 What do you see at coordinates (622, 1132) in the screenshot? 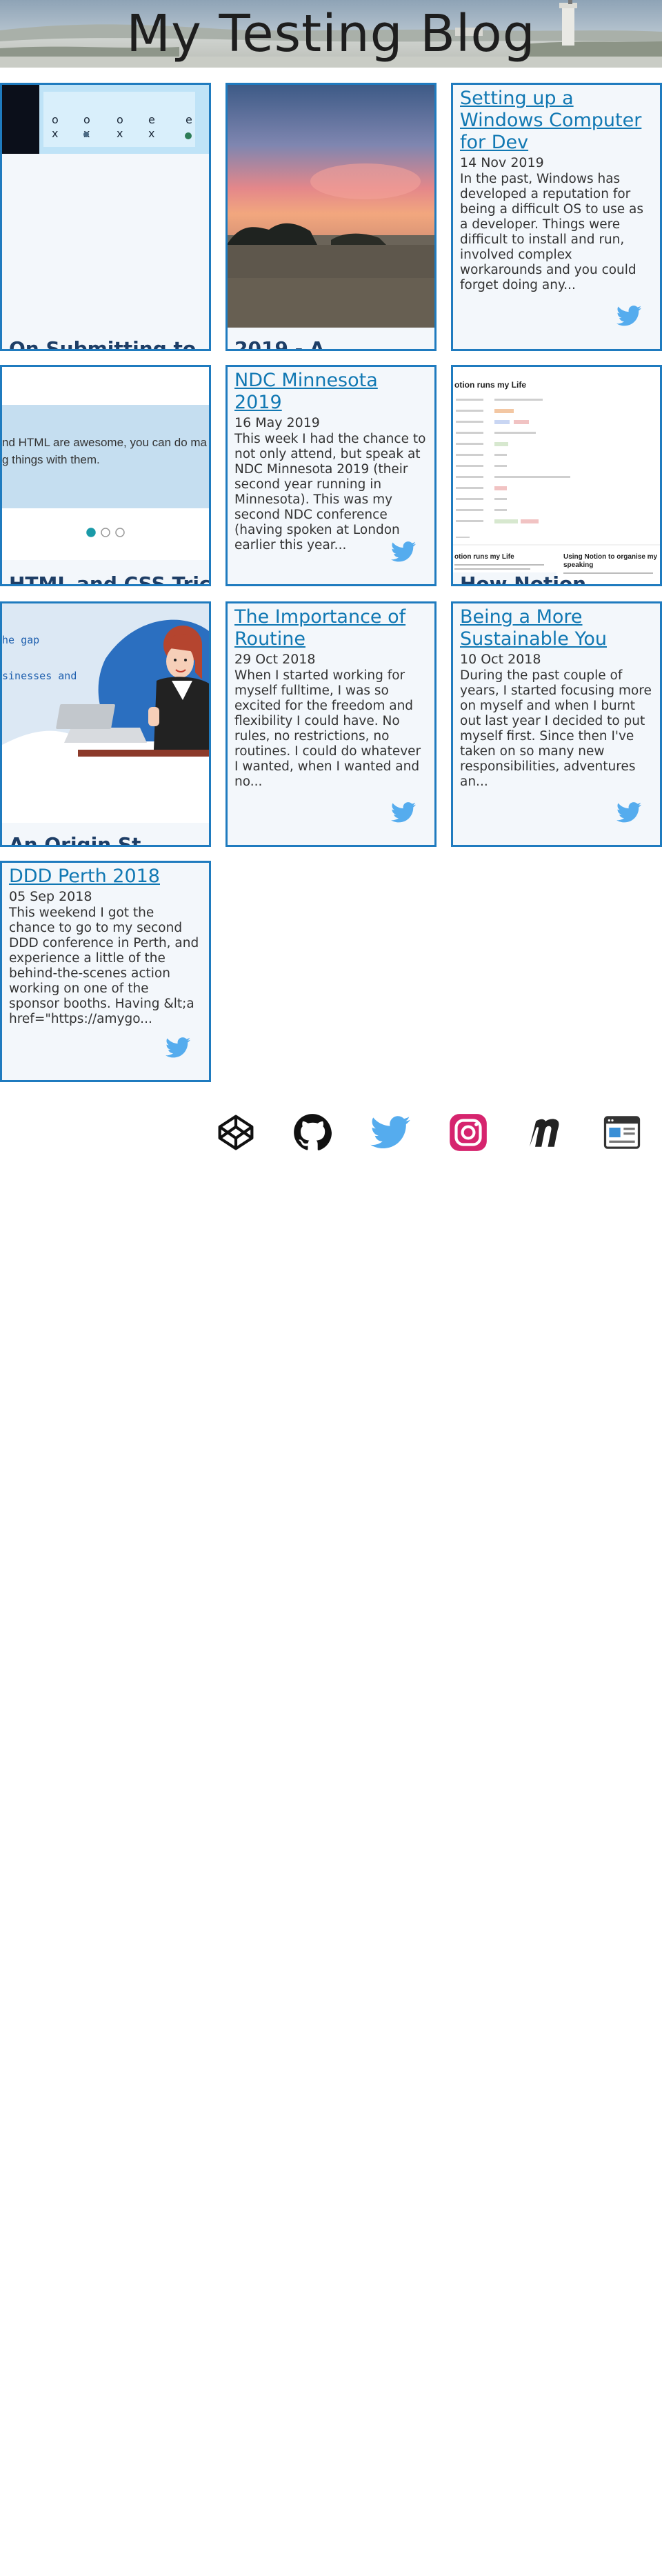
I see `browser-window-icon` at bounding box center [622, 1132].